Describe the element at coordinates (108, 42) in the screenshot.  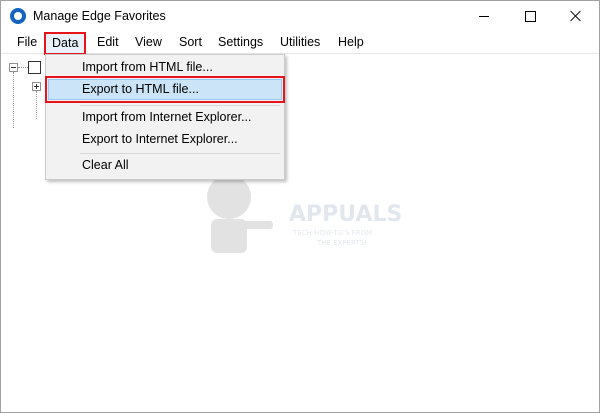
I see `menu-edit: Edit` at that location.